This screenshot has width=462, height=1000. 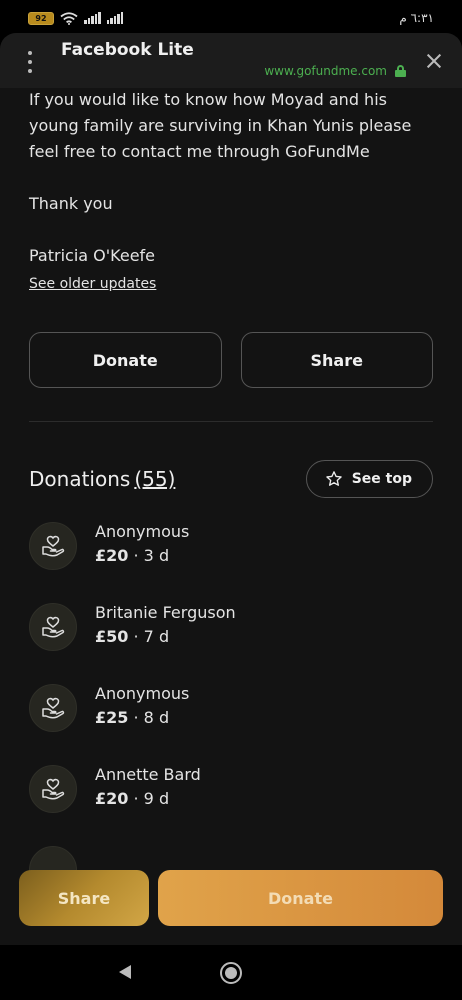 What do you see at coordinates (156, 798) in the screenshot?
I see `donation-time: 9 d` at bounding box center [156, 798].